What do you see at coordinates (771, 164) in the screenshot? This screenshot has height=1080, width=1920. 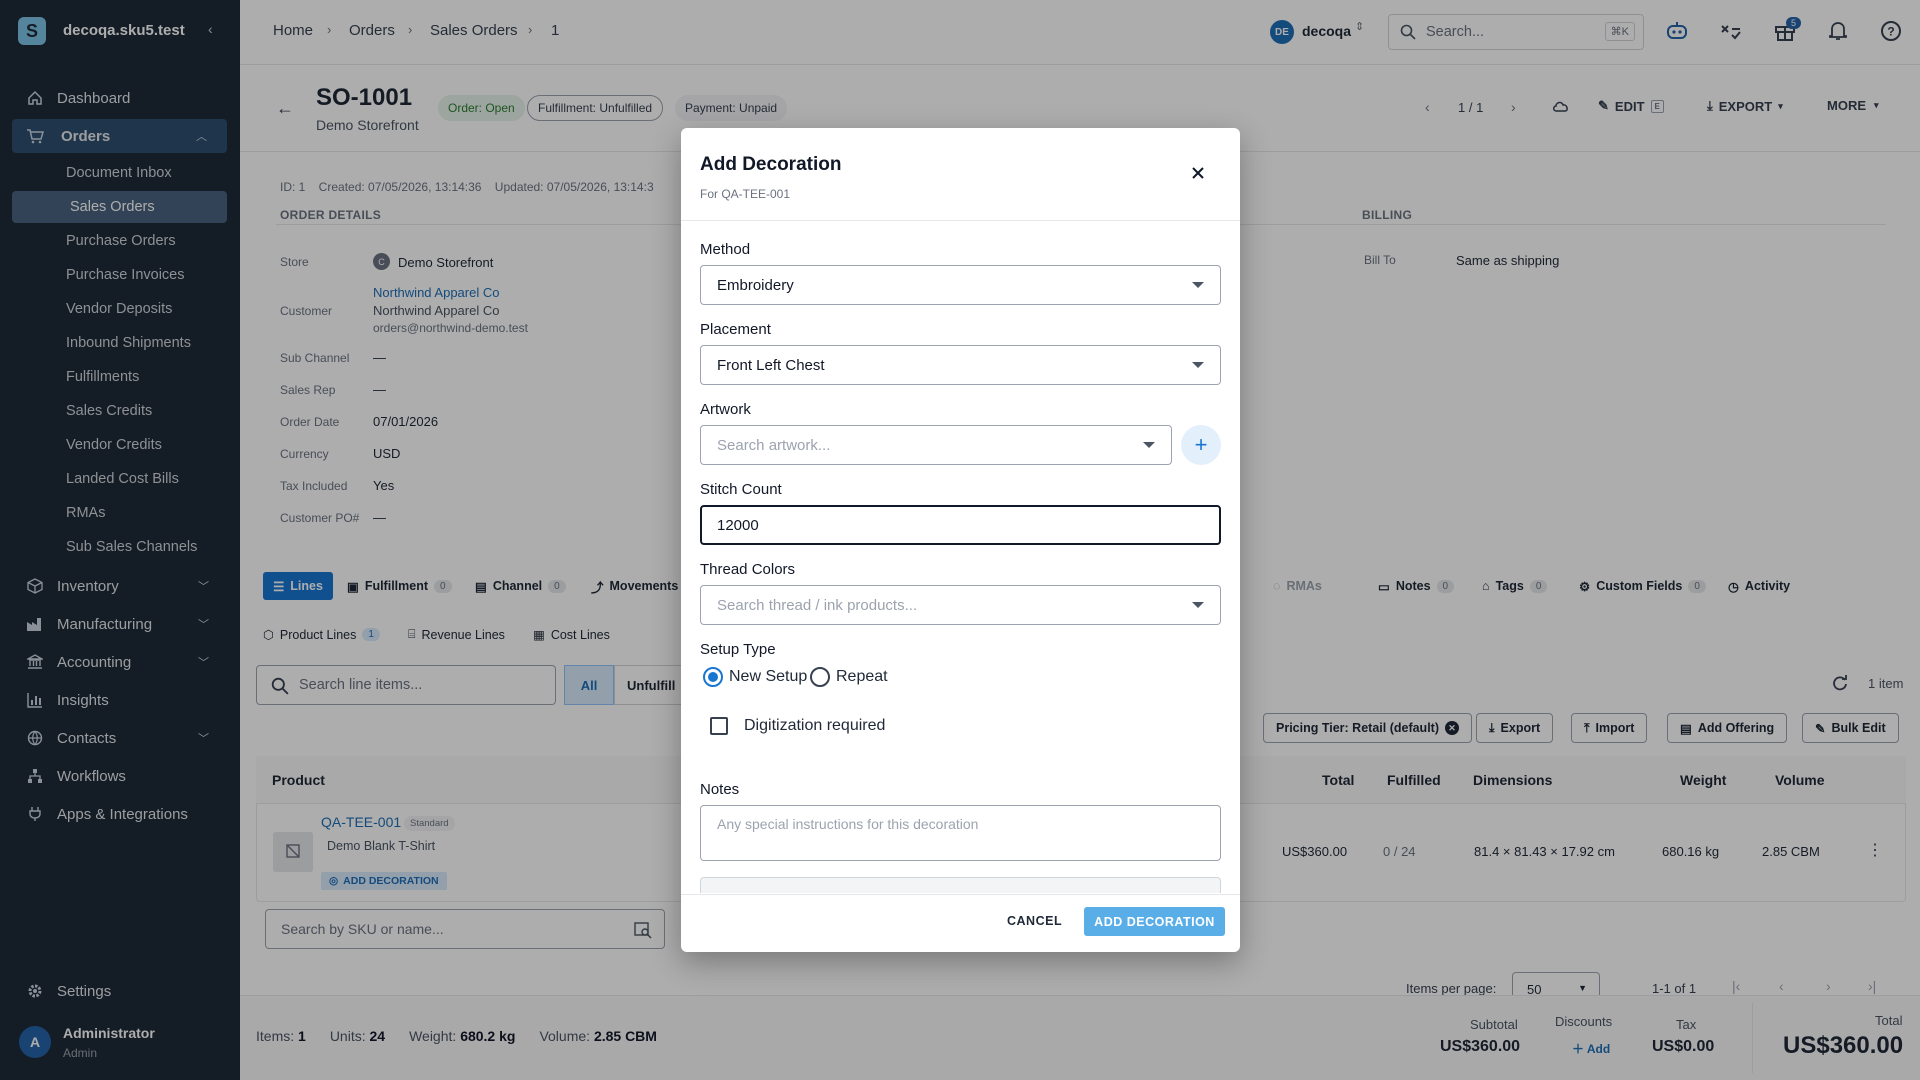 I see `dialog-title: Add Decoration` at bounding box center [771, 164].